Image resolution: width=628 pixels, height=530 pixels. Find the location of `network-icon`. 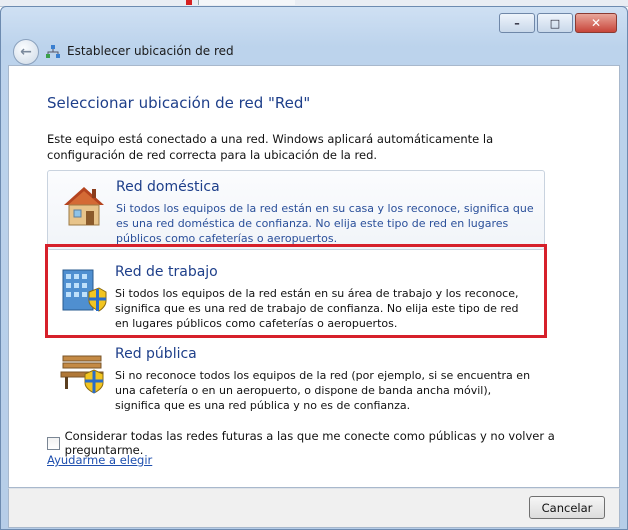

network-icon is located at coordinates (53, 51).